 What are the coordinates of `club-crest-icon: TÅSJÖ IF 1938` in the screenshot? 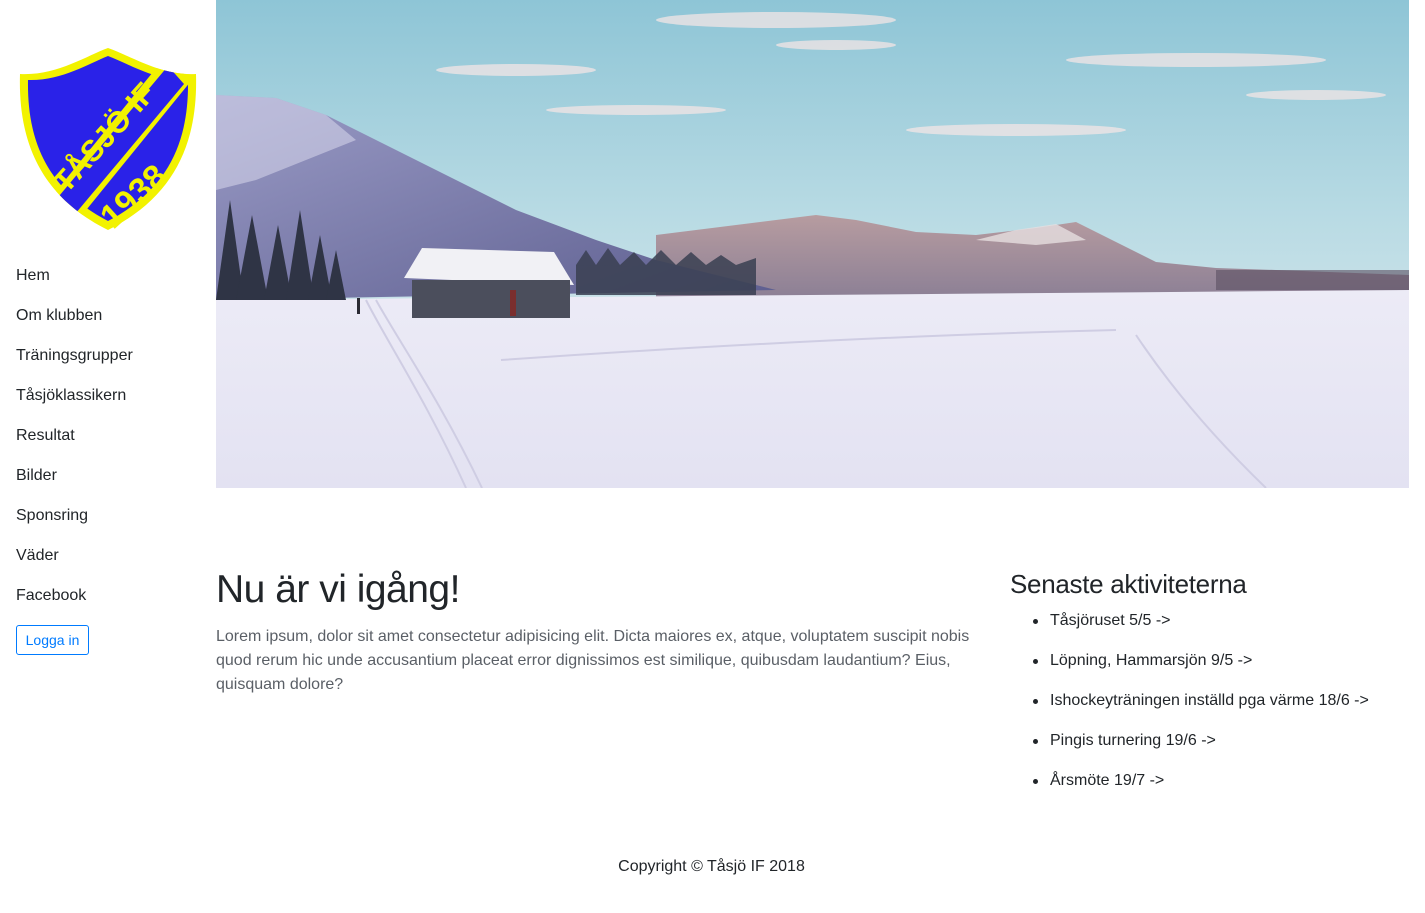 It's located at (108, 142).